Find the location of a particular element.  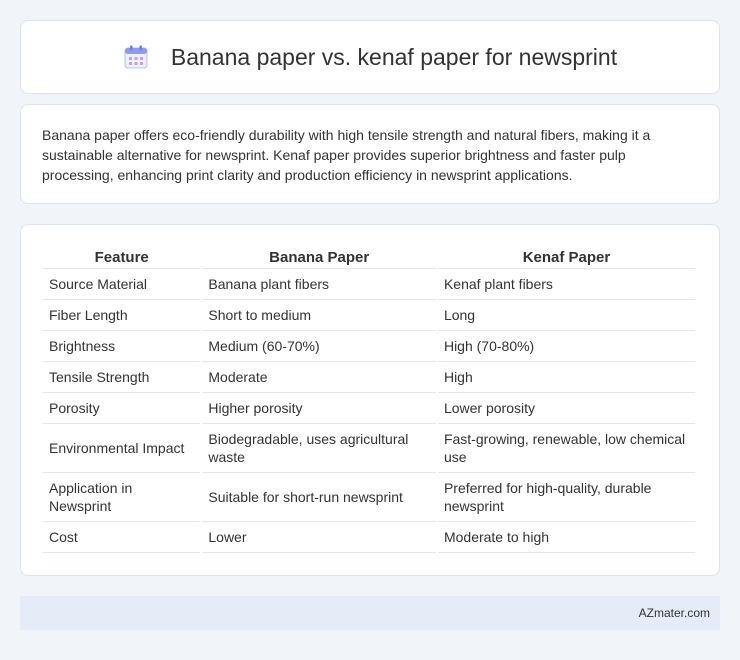

table-row: Fiber Length Short to medium Long is located at coordinates (369, 315).